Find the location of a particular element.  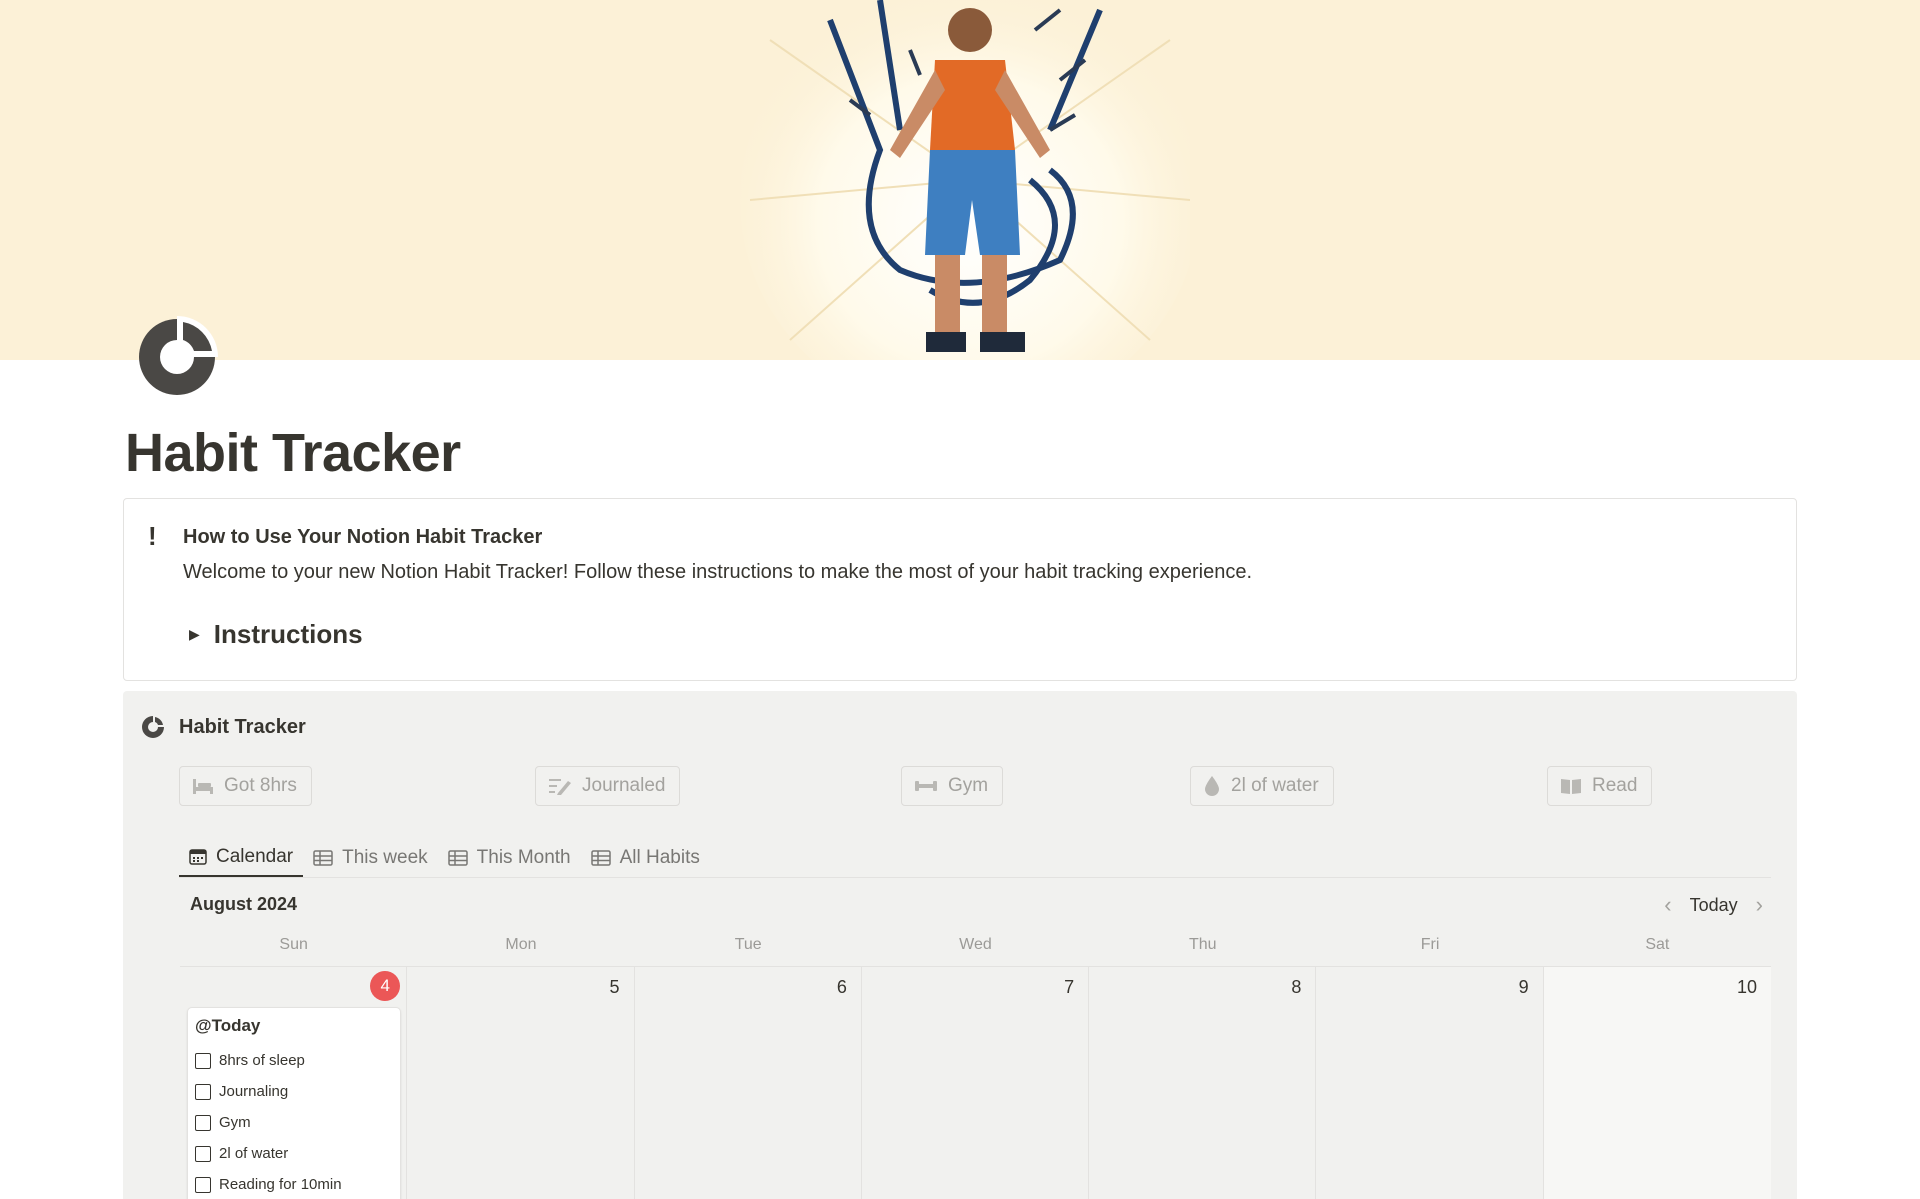

checklist-label: Gym is located at coordinates (235, 1122).